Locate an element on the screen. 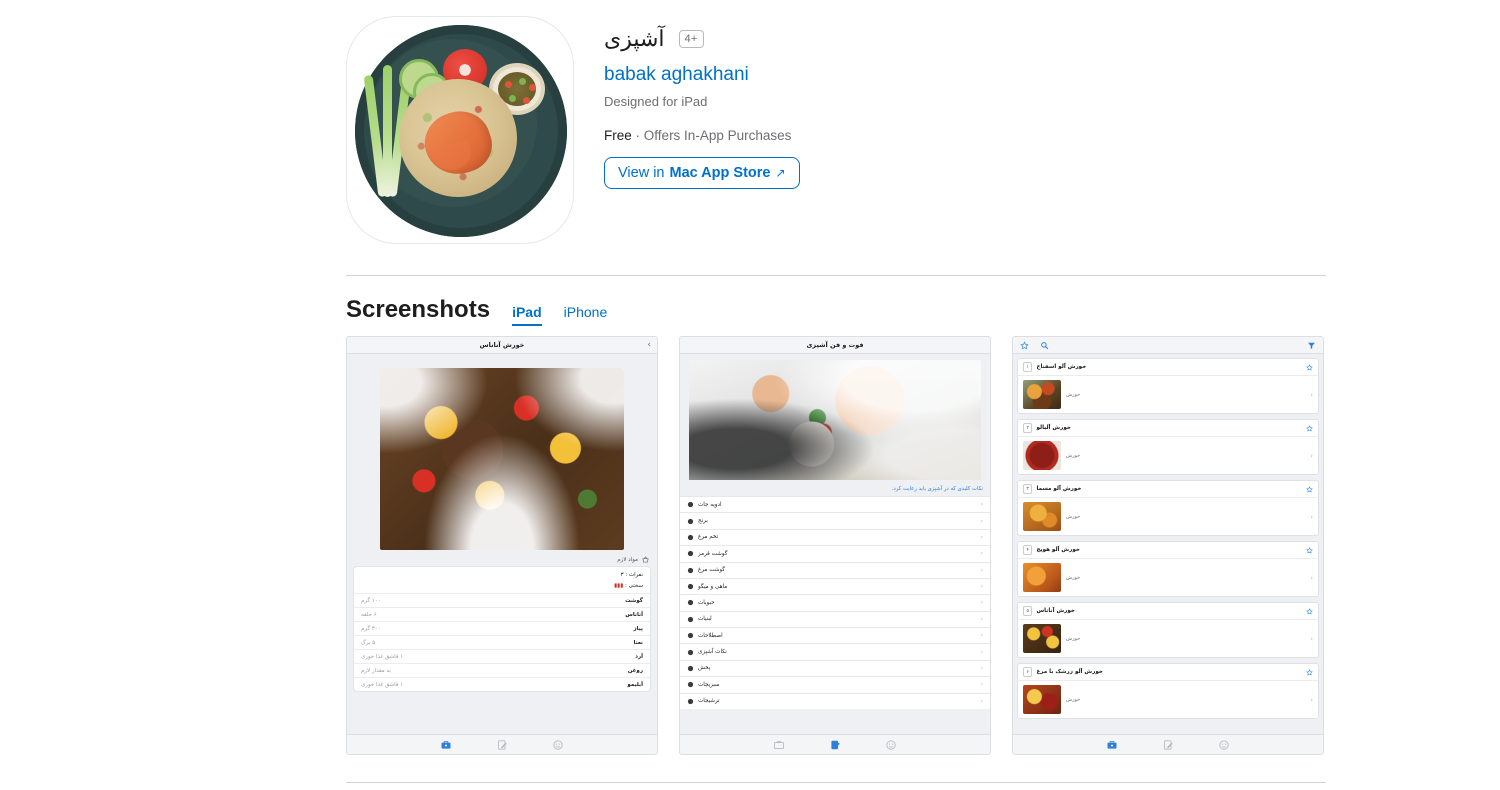 This screenshot has width=1500, height=790. tips-category-row: ‹ گوشت مرغ is located at coordinates (835, 569).